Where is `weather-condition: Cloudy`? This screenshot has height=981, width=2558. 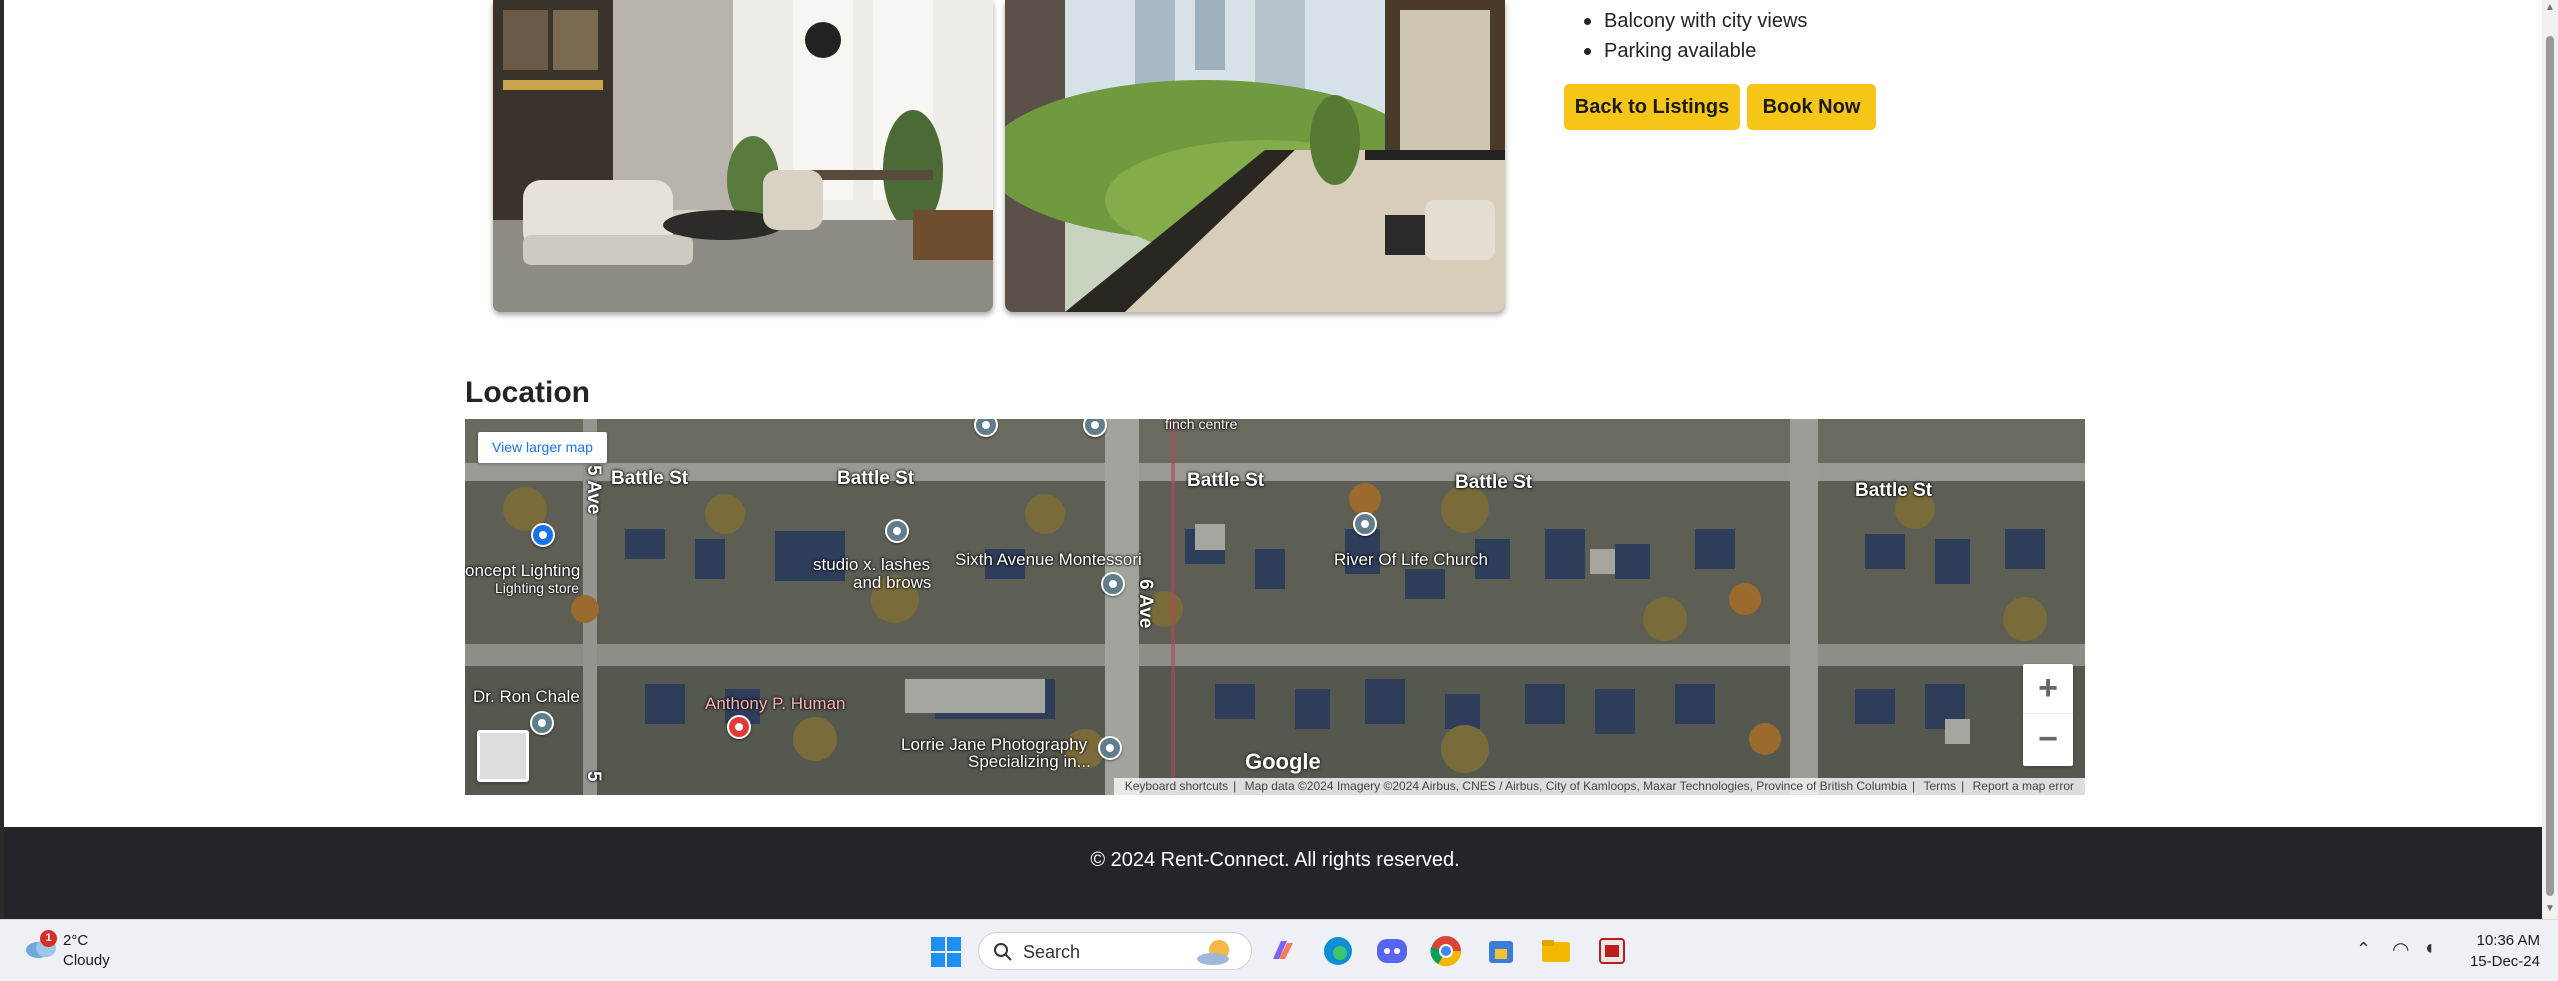
weather-condition: Cloudy is located at coordinates (86, 960).